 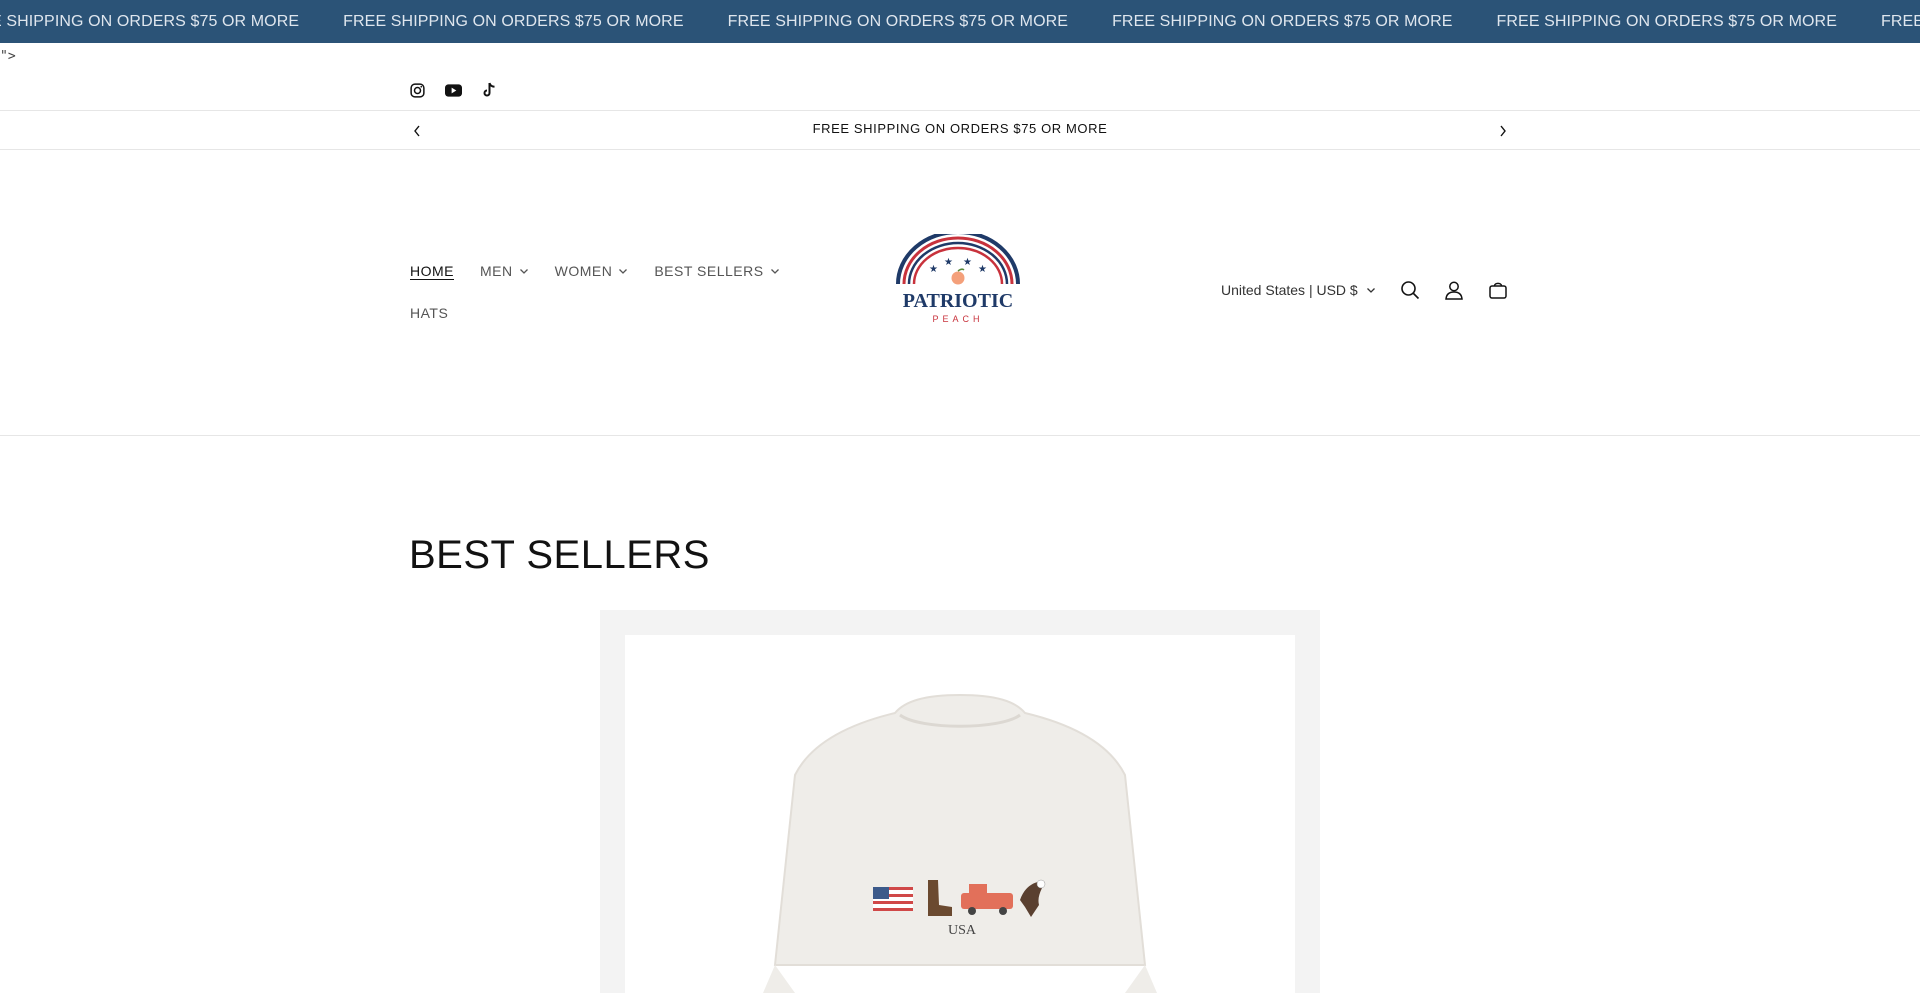 What do you see at coordinates (1289, 290) in the screenshot?
I see `country-label: United States | USD $` at bounding box center [1289, 290].